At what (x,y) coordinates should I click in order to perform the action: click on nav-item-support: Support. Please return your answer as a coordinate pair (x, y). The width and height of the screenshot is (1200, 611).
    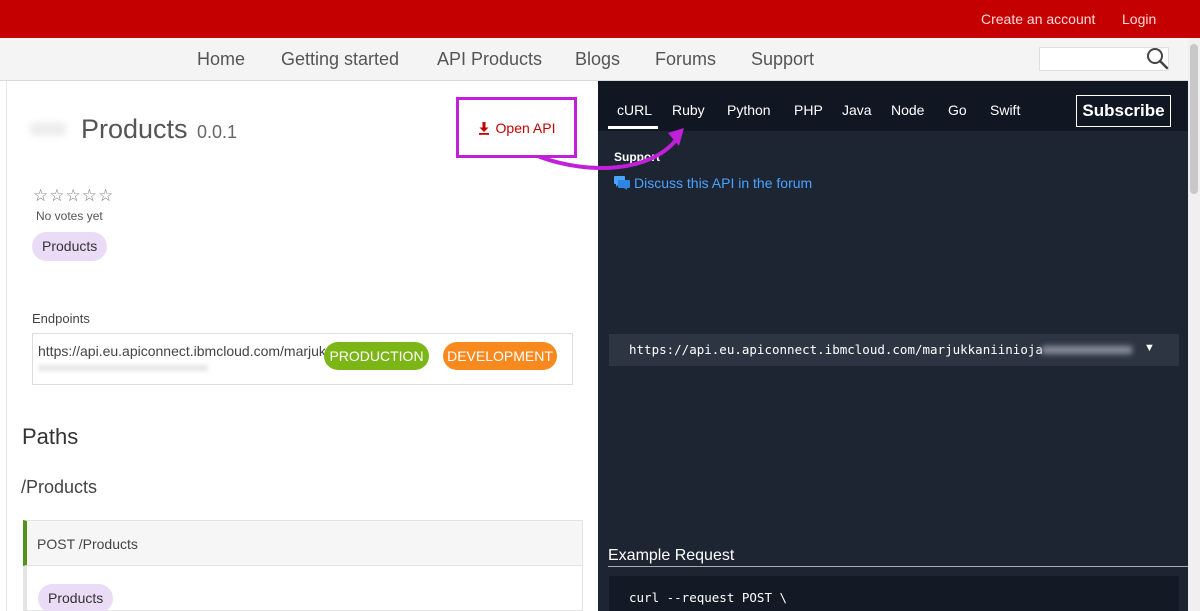
    Looking at the image, I should click on (782, 59).